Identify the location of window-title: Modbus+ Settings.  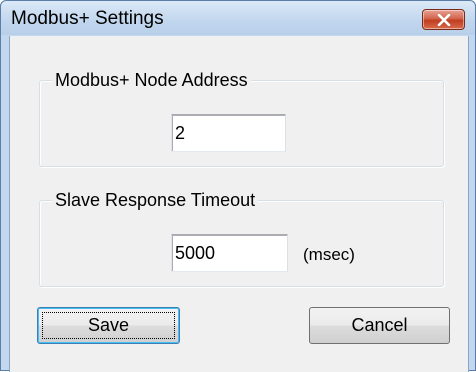
(87, 18).